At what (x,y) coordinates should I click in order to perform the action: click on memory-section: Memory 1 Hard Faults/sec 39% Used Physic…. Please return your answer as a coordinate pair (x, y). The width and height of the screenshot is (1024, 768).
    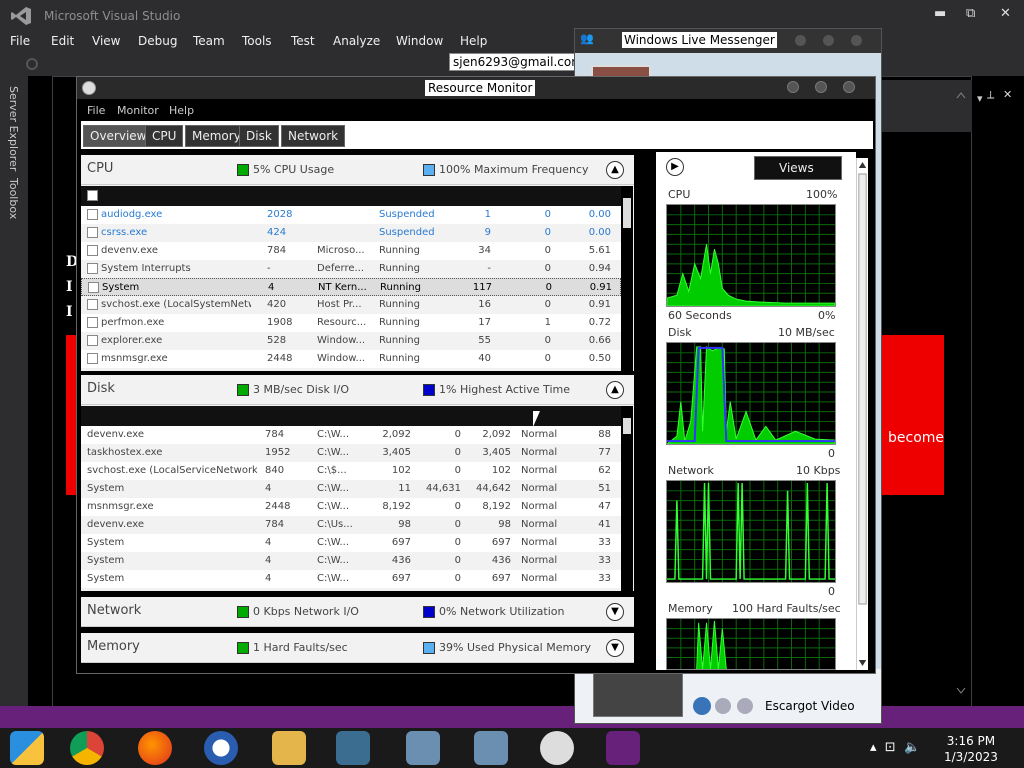
    Looking at the image, I should click on (357, 648).